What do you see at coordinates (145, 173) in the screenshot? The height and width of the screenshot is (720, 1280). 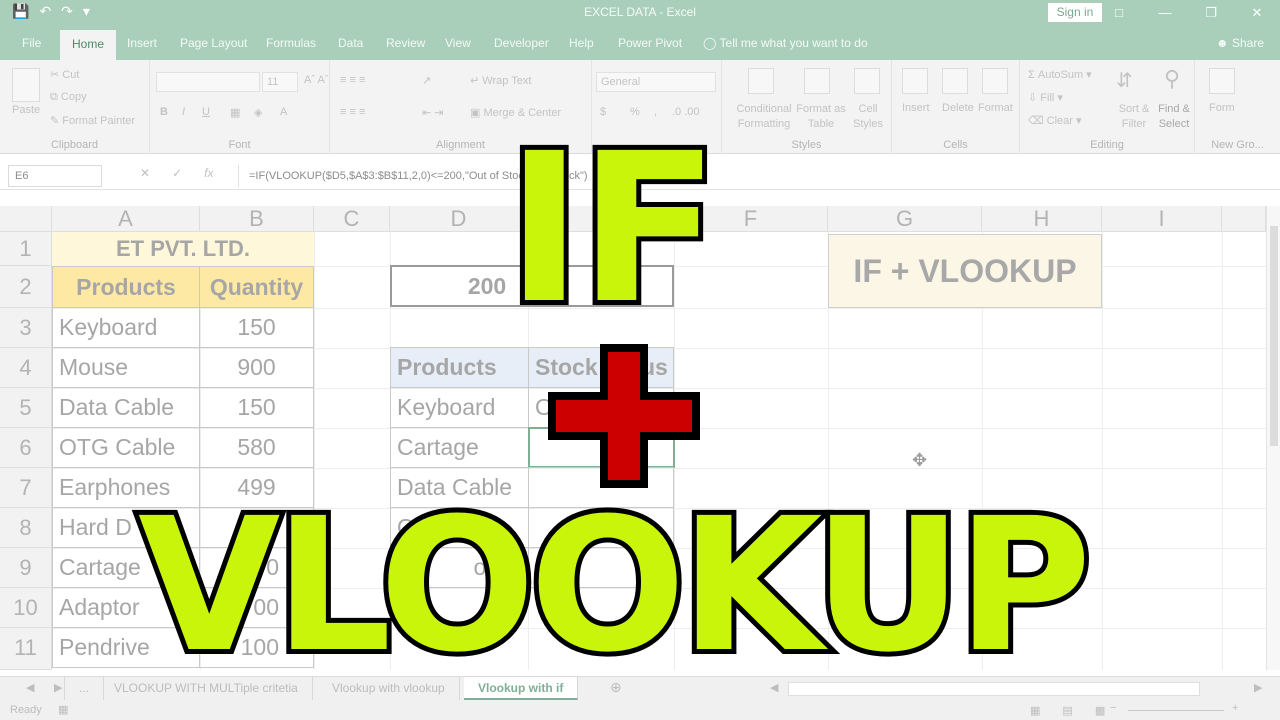 I see `cancel-formula-button: ✕` at bounding box center [145, 173].